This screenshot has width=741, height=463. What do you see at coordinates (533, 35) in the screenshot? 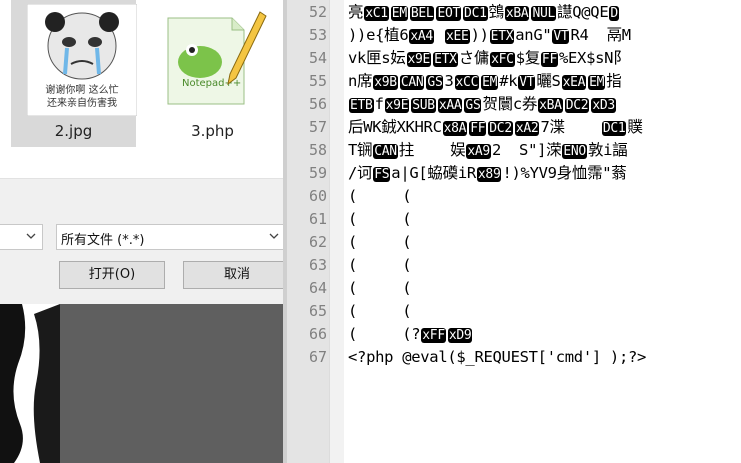
I see `code-fragment: anG"` at bounding box center [533, 35].